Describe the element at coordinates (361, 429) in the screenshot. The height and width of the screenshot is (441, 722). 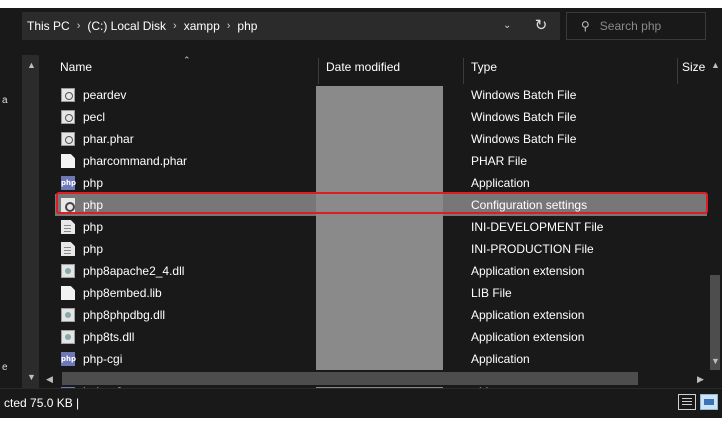
I see `page-background` at that location.